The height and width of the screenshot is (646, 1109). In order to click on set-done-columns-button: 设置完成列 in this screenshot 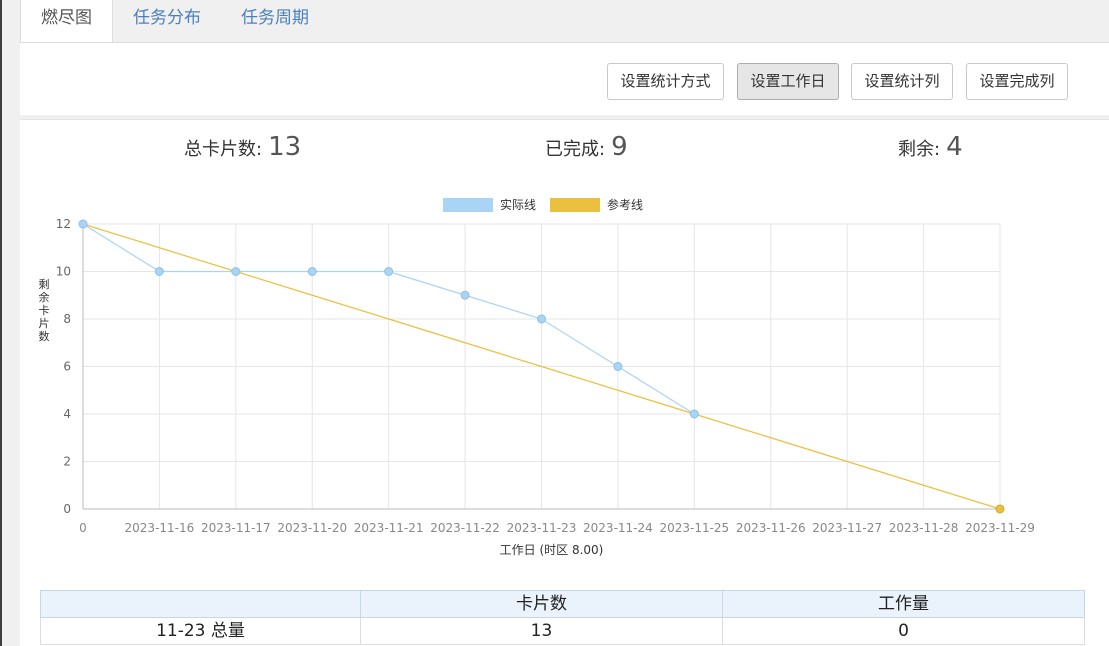, I will do `click(1017, 81)`.